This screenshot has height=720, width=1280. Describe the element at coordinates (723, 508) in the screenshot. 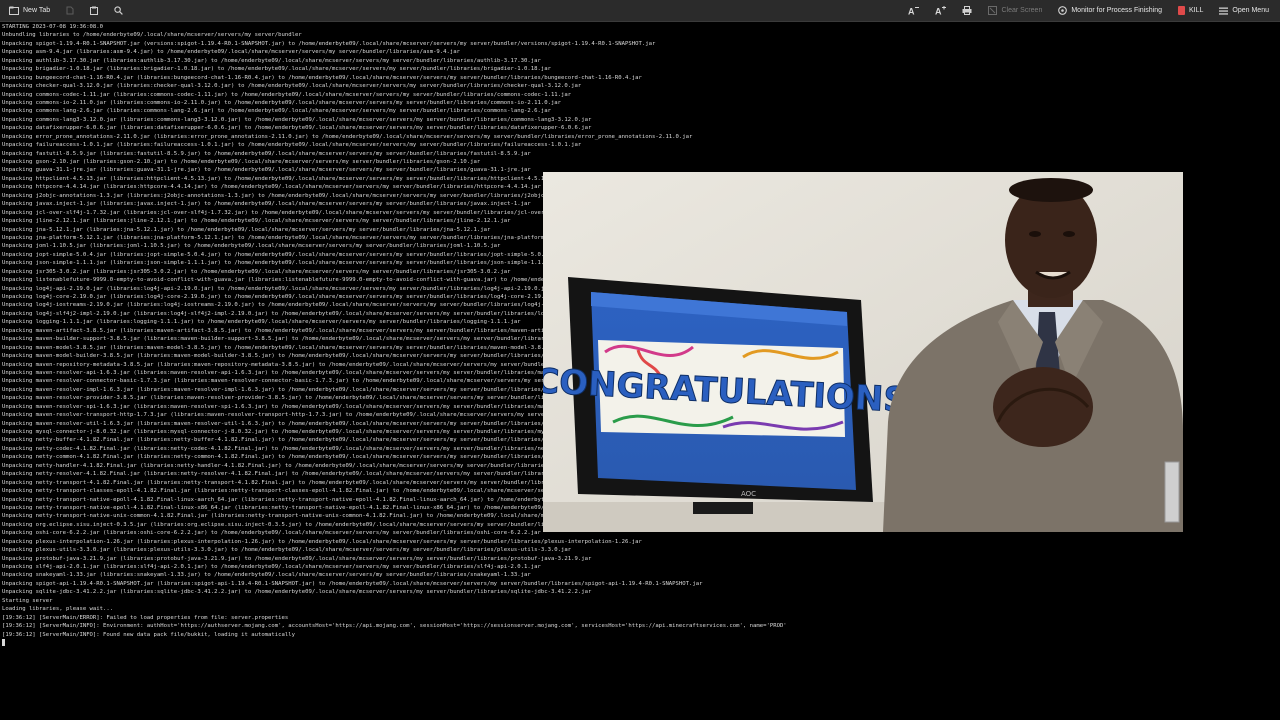

I see `monitor-stand` at that location.